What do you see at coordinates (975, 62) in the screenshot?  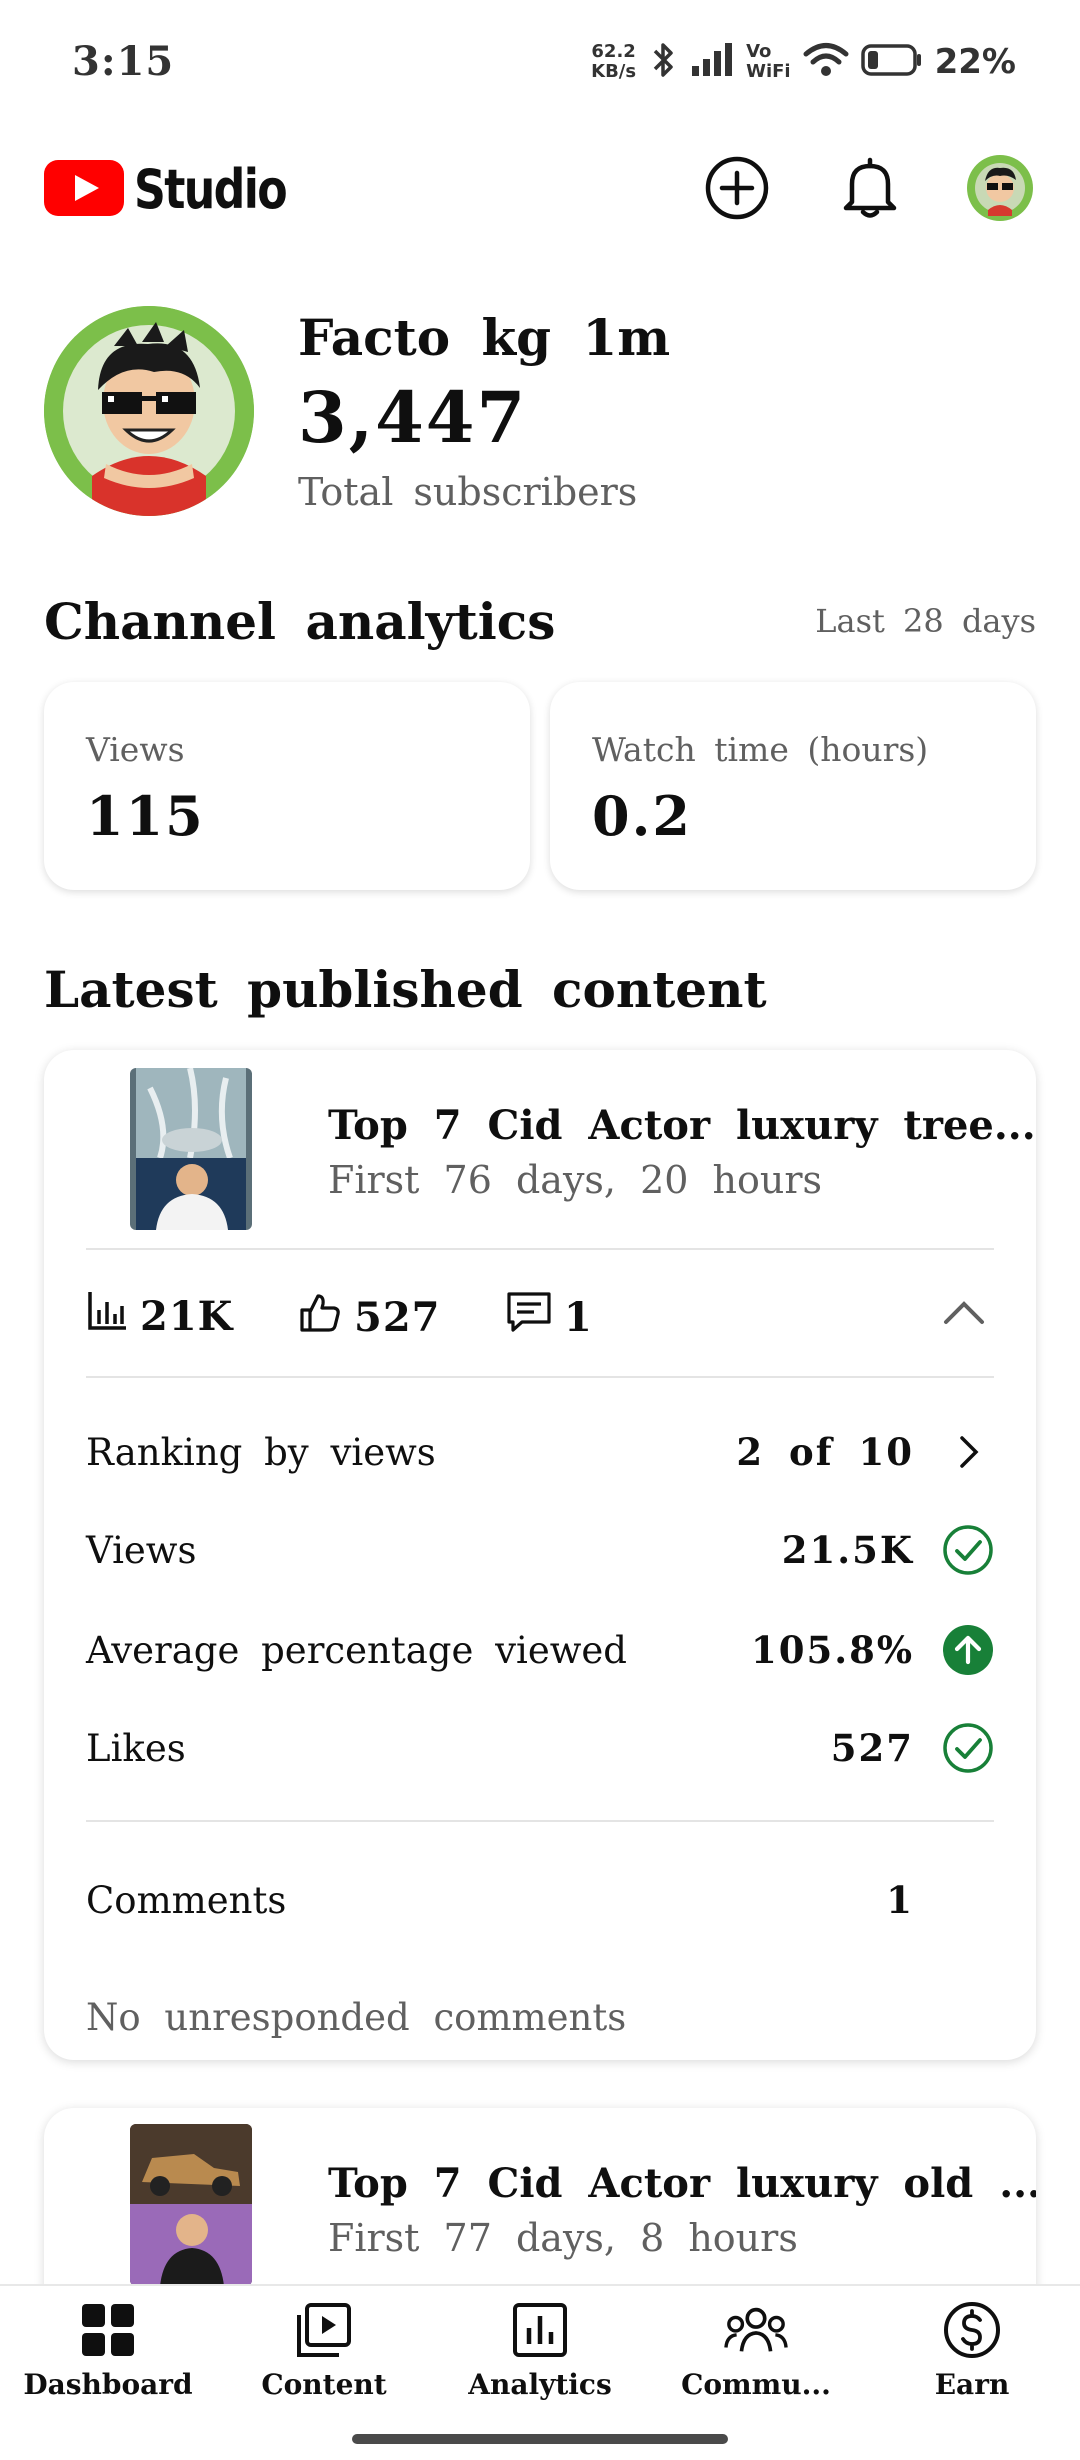 I see `battery-percent: 22%` at bounding box center [975, 62].